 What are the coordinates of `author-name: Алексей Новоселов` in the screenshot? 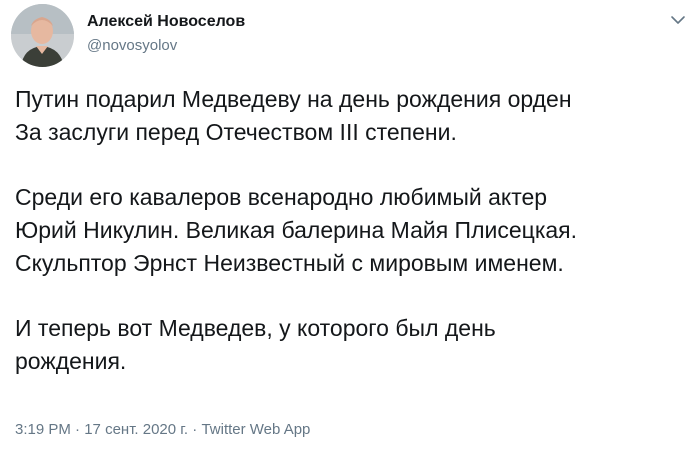 It's located at (166, 22).